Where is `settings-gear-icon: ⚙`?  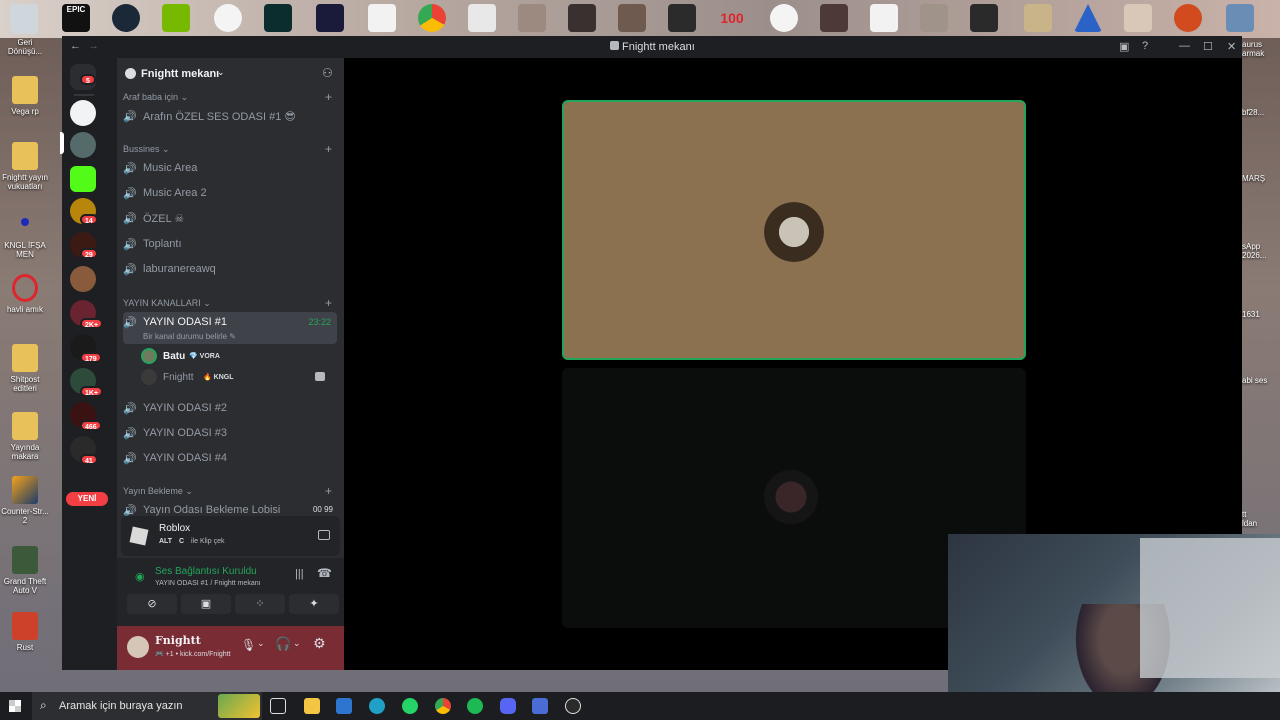
settings-gear-icon: ⚙ is located at coordinates (319, 643).